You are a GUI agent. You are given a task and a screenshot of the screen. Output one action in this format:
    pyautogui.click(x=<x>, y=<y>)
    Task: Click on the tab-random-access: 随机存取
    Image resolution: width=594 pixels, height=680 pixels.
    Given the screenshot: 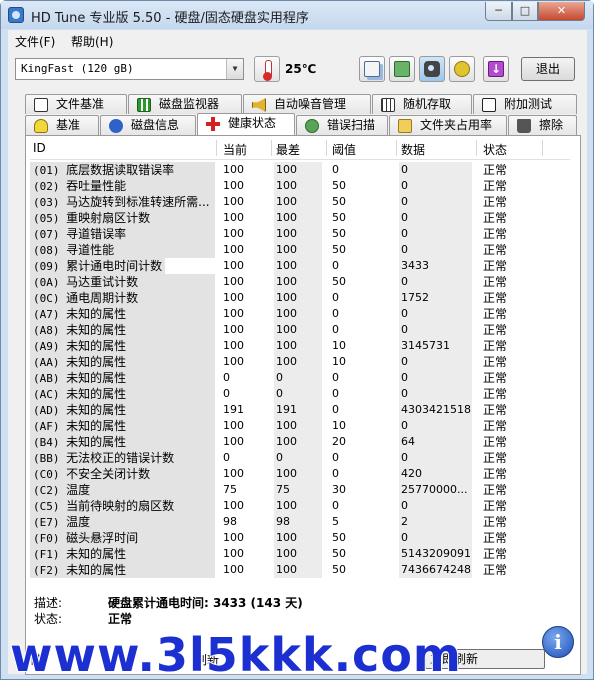 What is the action you would take?
    pyautogui.click(x=422, y=104)
    